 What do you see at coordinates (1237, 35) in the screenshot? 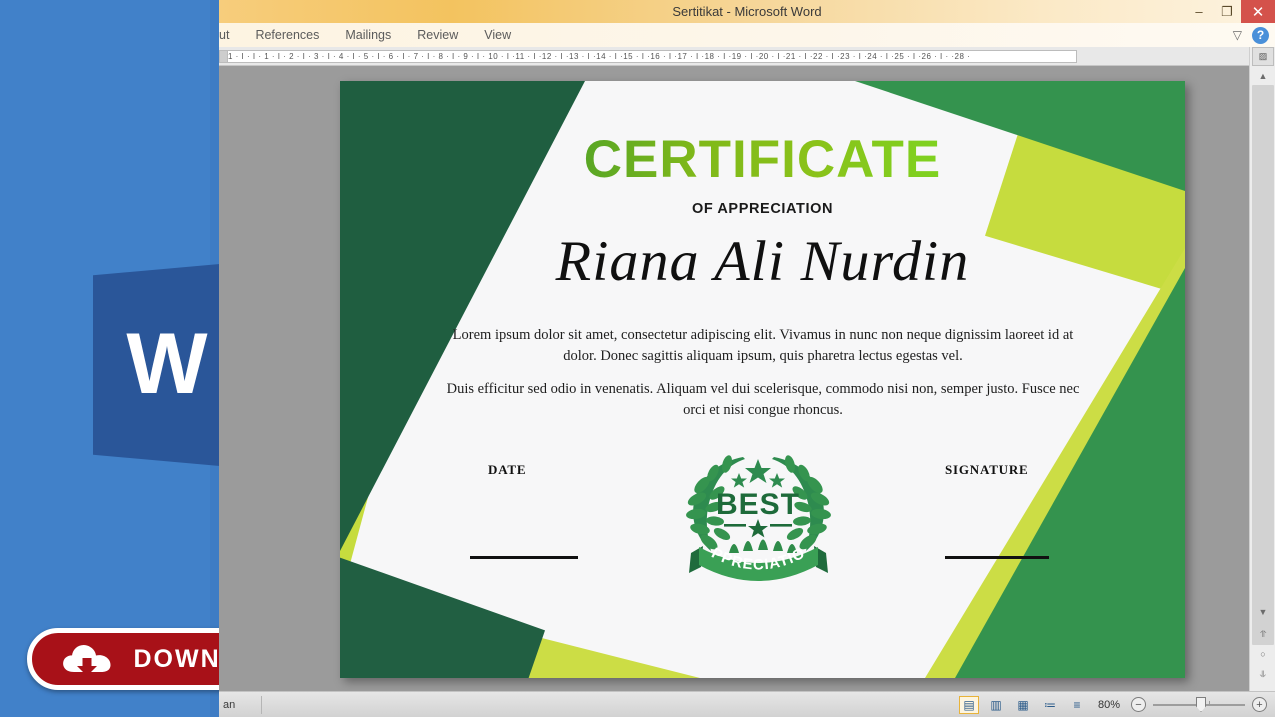
I see `collapse-ribbon-icon: ▽` at bounding box center [1237, 35].